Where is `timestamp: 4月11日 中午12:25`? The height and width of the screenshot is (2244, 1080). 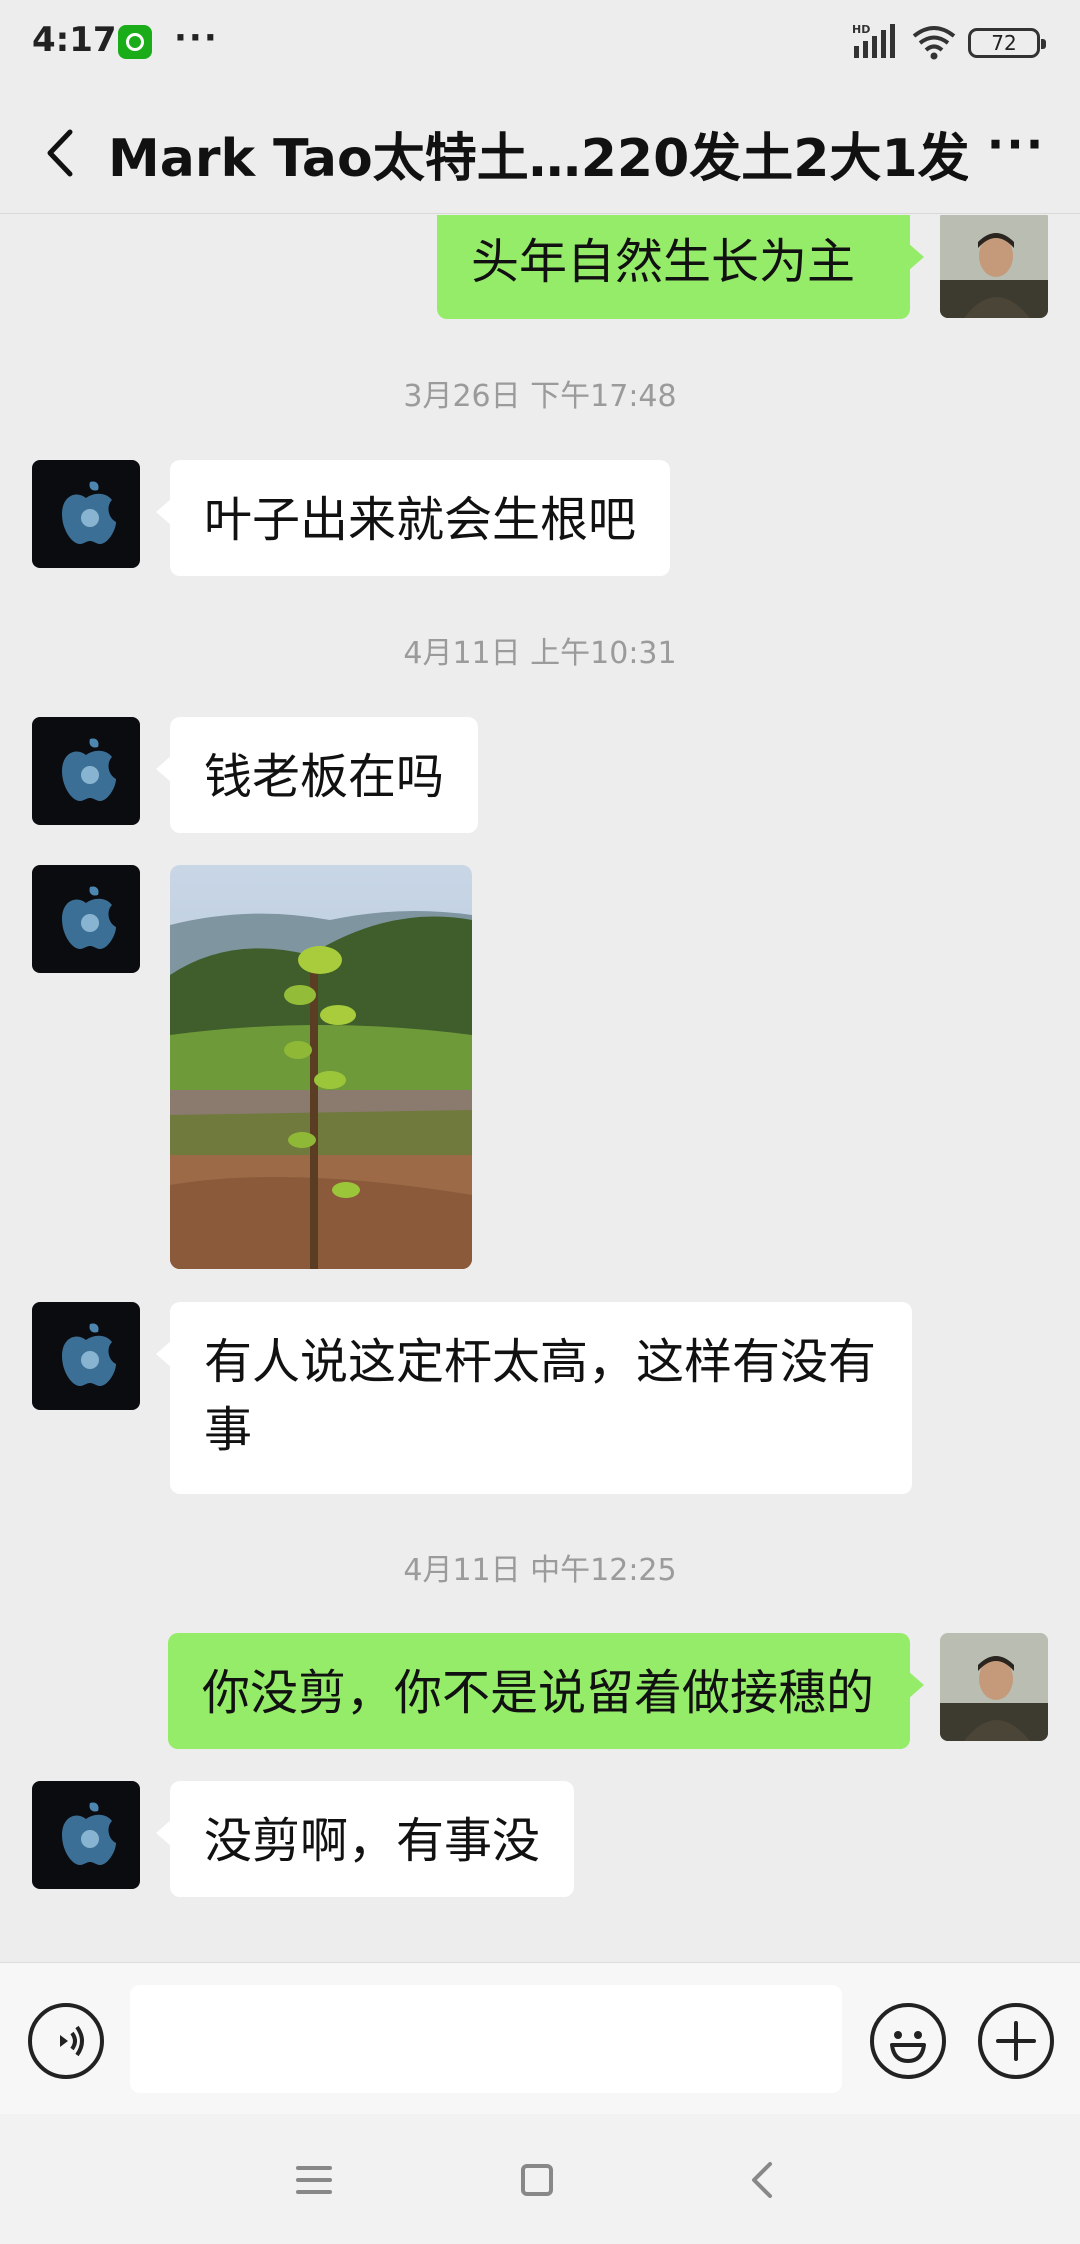 timestamp: 4月11日 中午12:25 is located at coordinates (540, 1570).